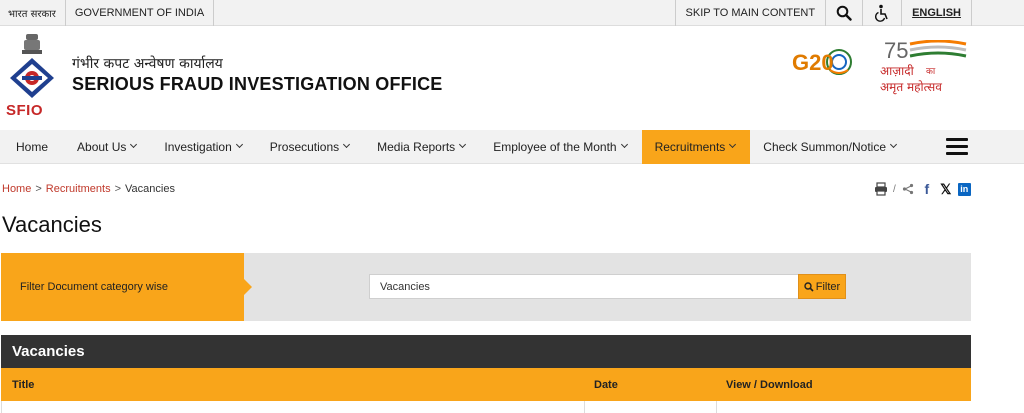  What do you see at coordinates (486, 407) in the screenshot?
I see `table-row` at bounding box center [486, 407].